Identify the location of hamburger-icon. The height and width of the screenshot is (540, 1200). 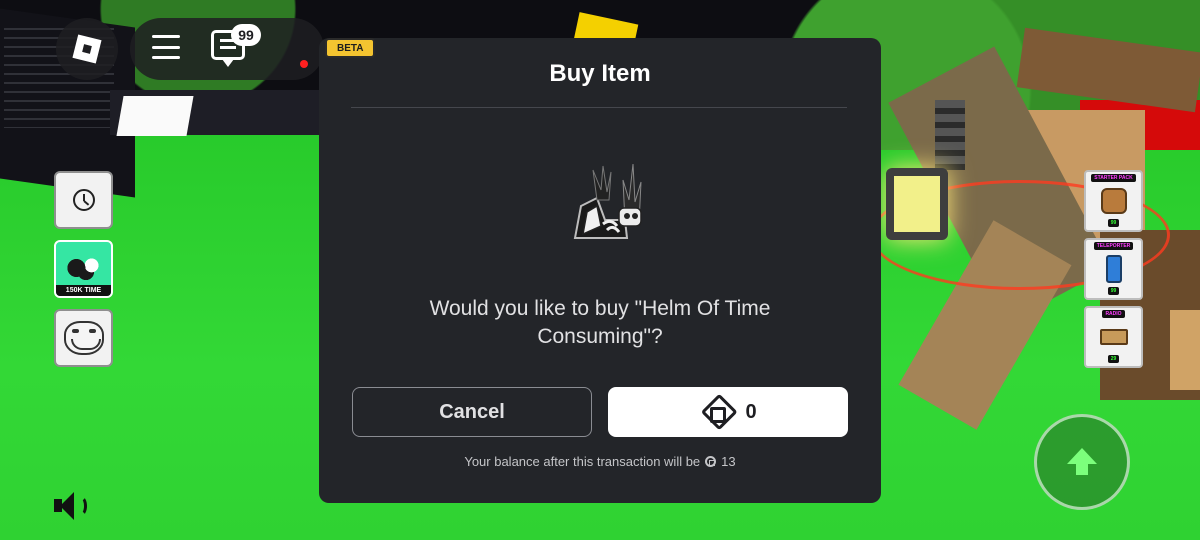
(166, 47).